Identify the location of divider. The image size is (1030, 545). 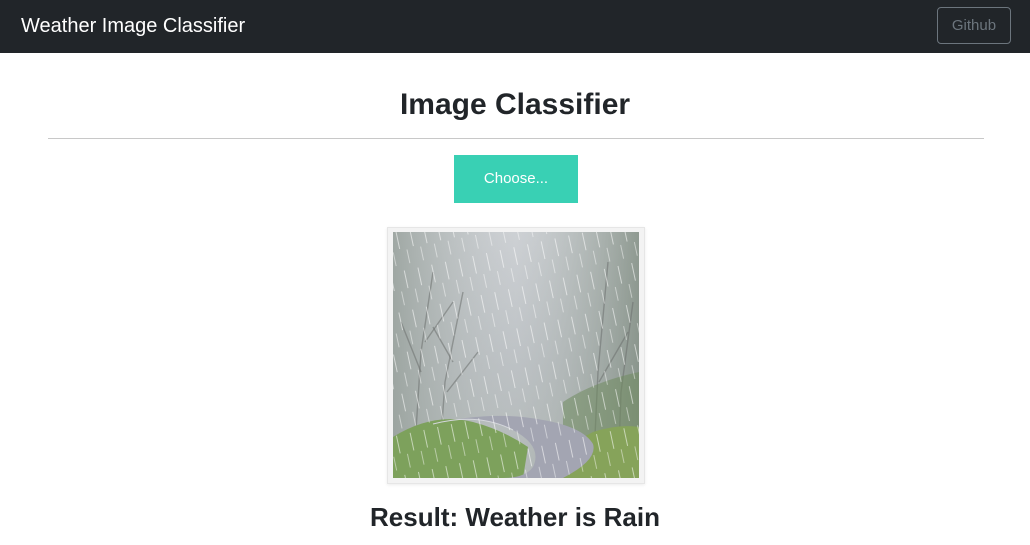
(516, 138).